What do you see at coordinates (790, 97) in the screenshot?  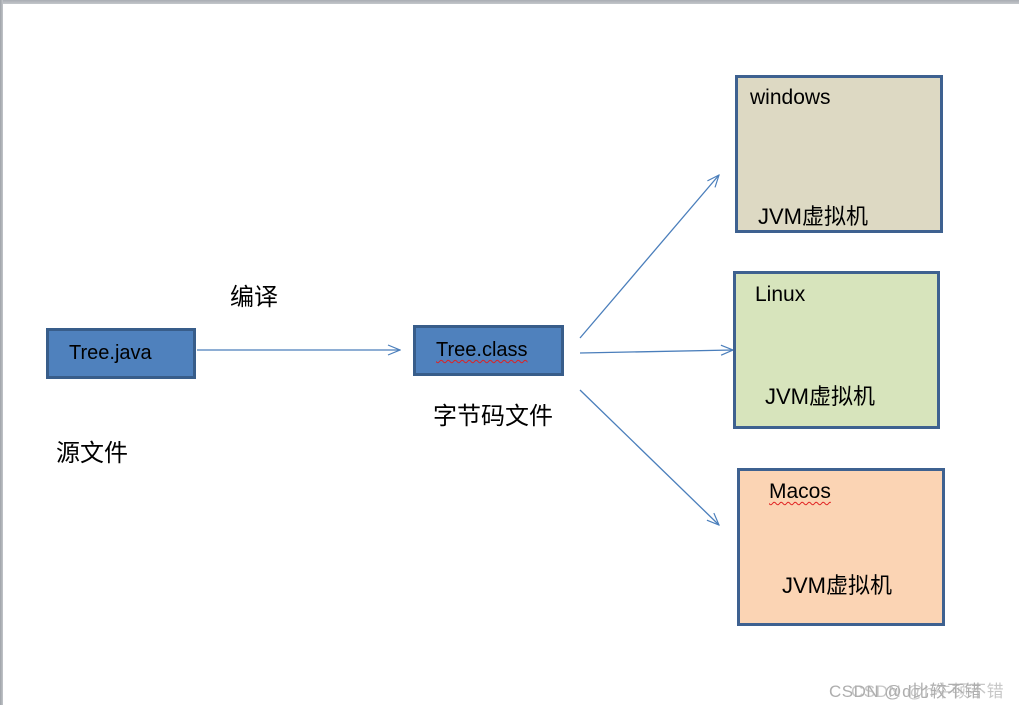 I see `platform-name-windows: windows` at bounding box center [790, 97].